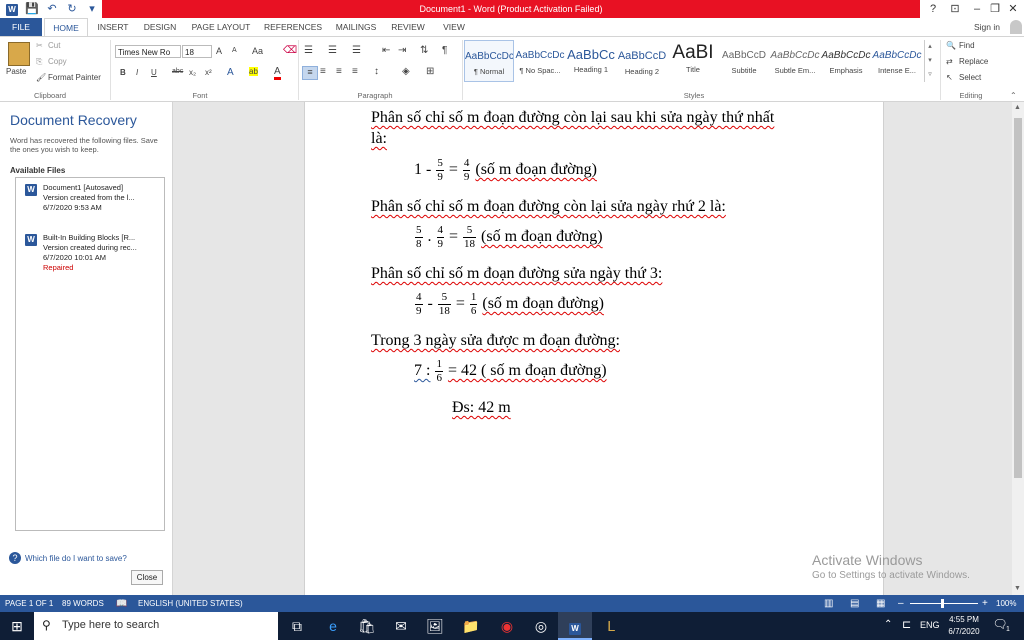 The image size is (1024, 640). Describe the element at coordinates (332, 50) in the screenshot. I see `numbering-icon: ☰` at that location.